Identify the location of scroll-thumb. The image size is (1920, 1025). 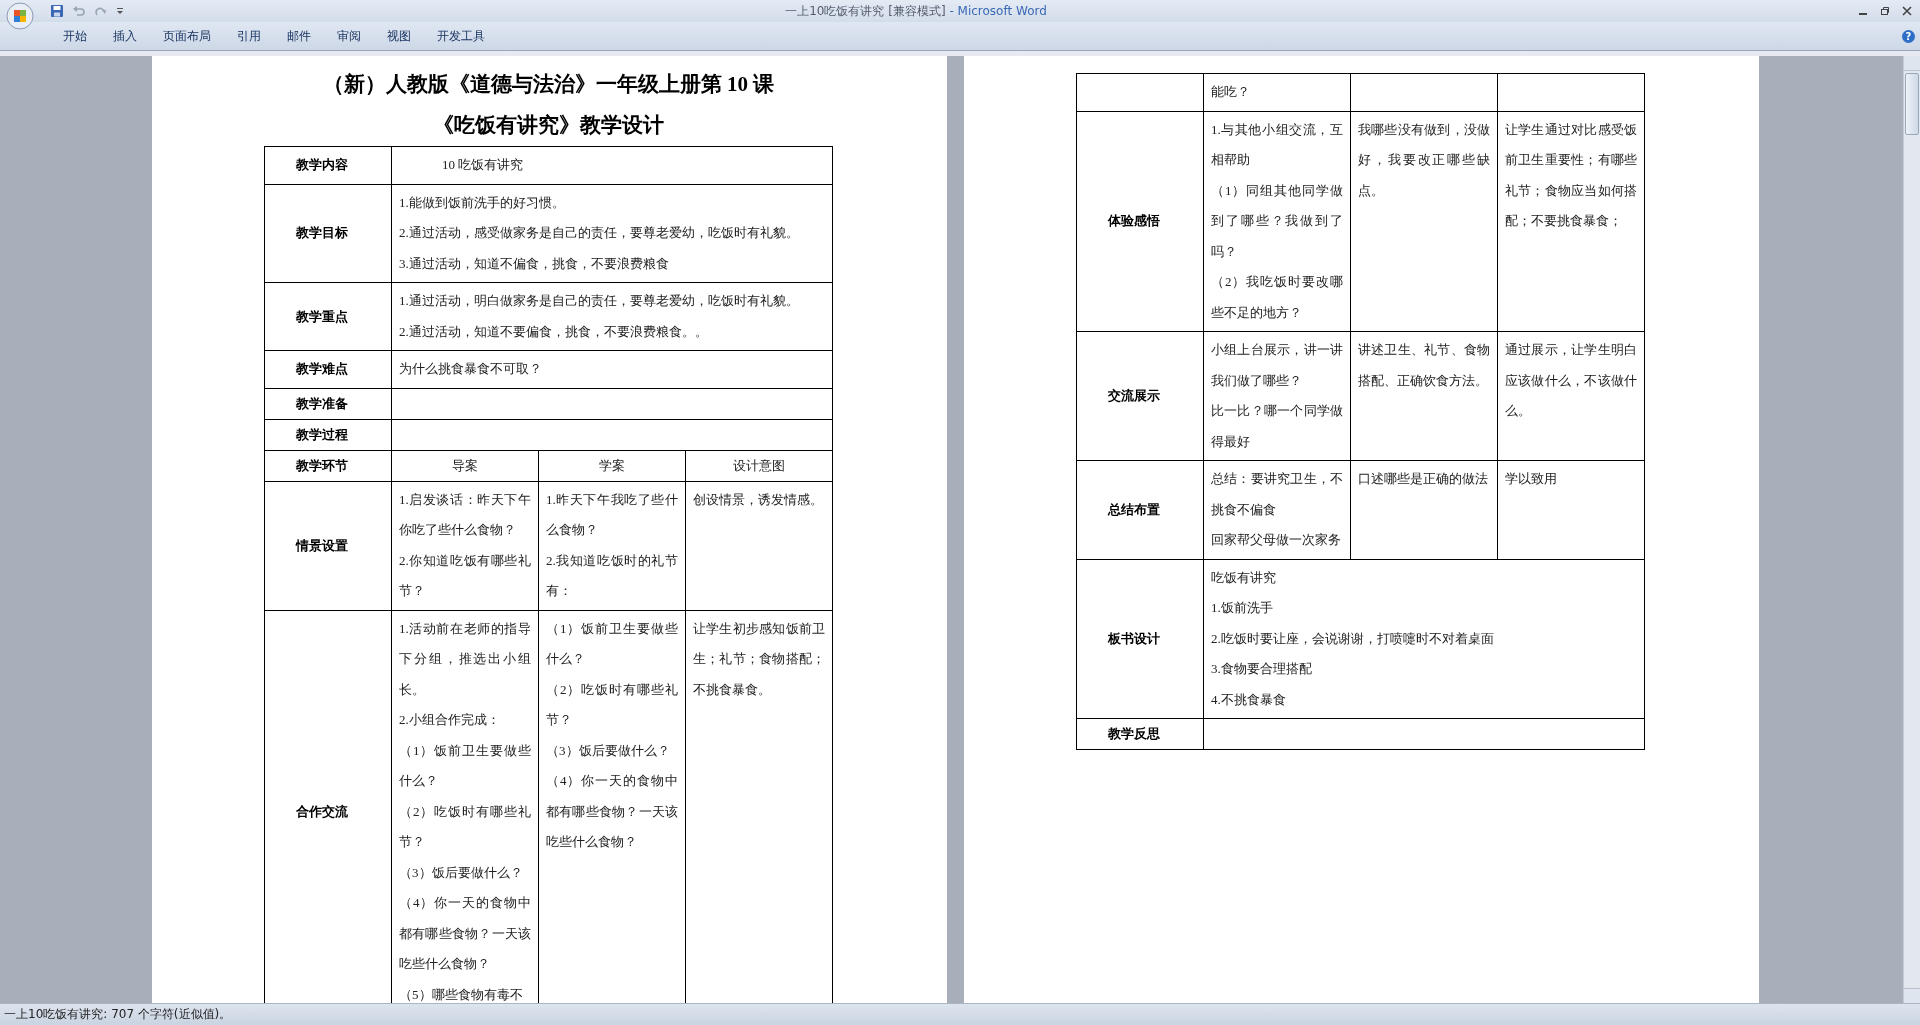
(1912, 104).